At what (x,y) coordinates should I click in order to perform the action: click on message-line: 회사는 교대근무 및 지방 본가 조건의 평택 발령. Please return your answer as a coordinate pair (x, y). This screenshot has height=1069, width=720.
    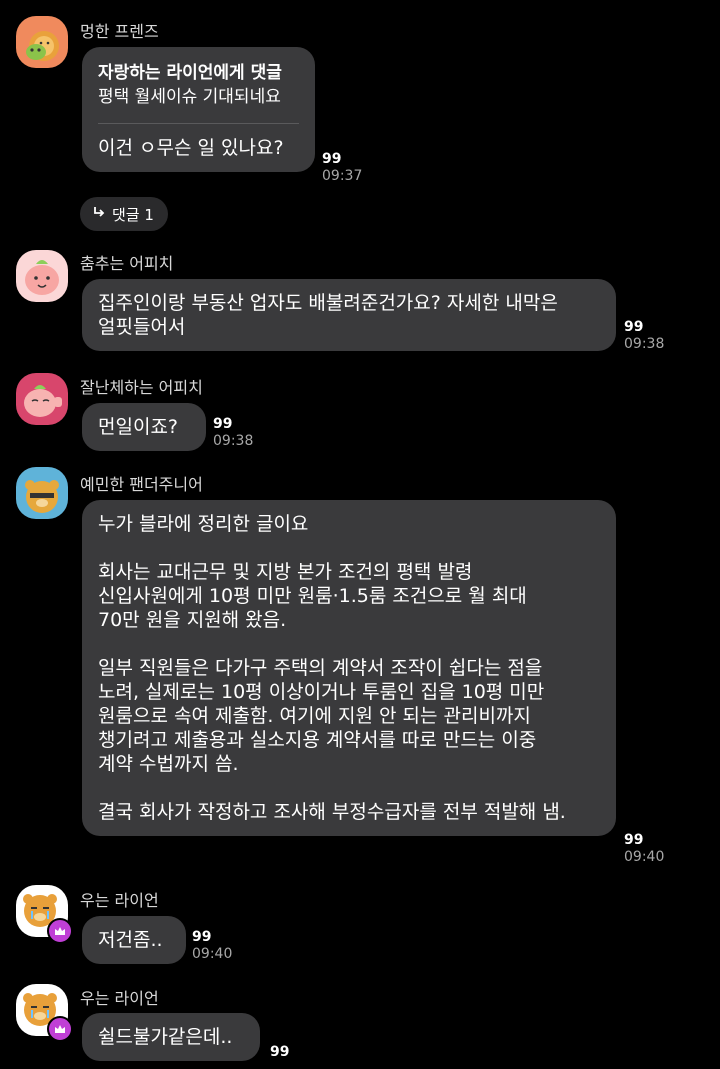
    Looking at the image, I should click on (285, 572).